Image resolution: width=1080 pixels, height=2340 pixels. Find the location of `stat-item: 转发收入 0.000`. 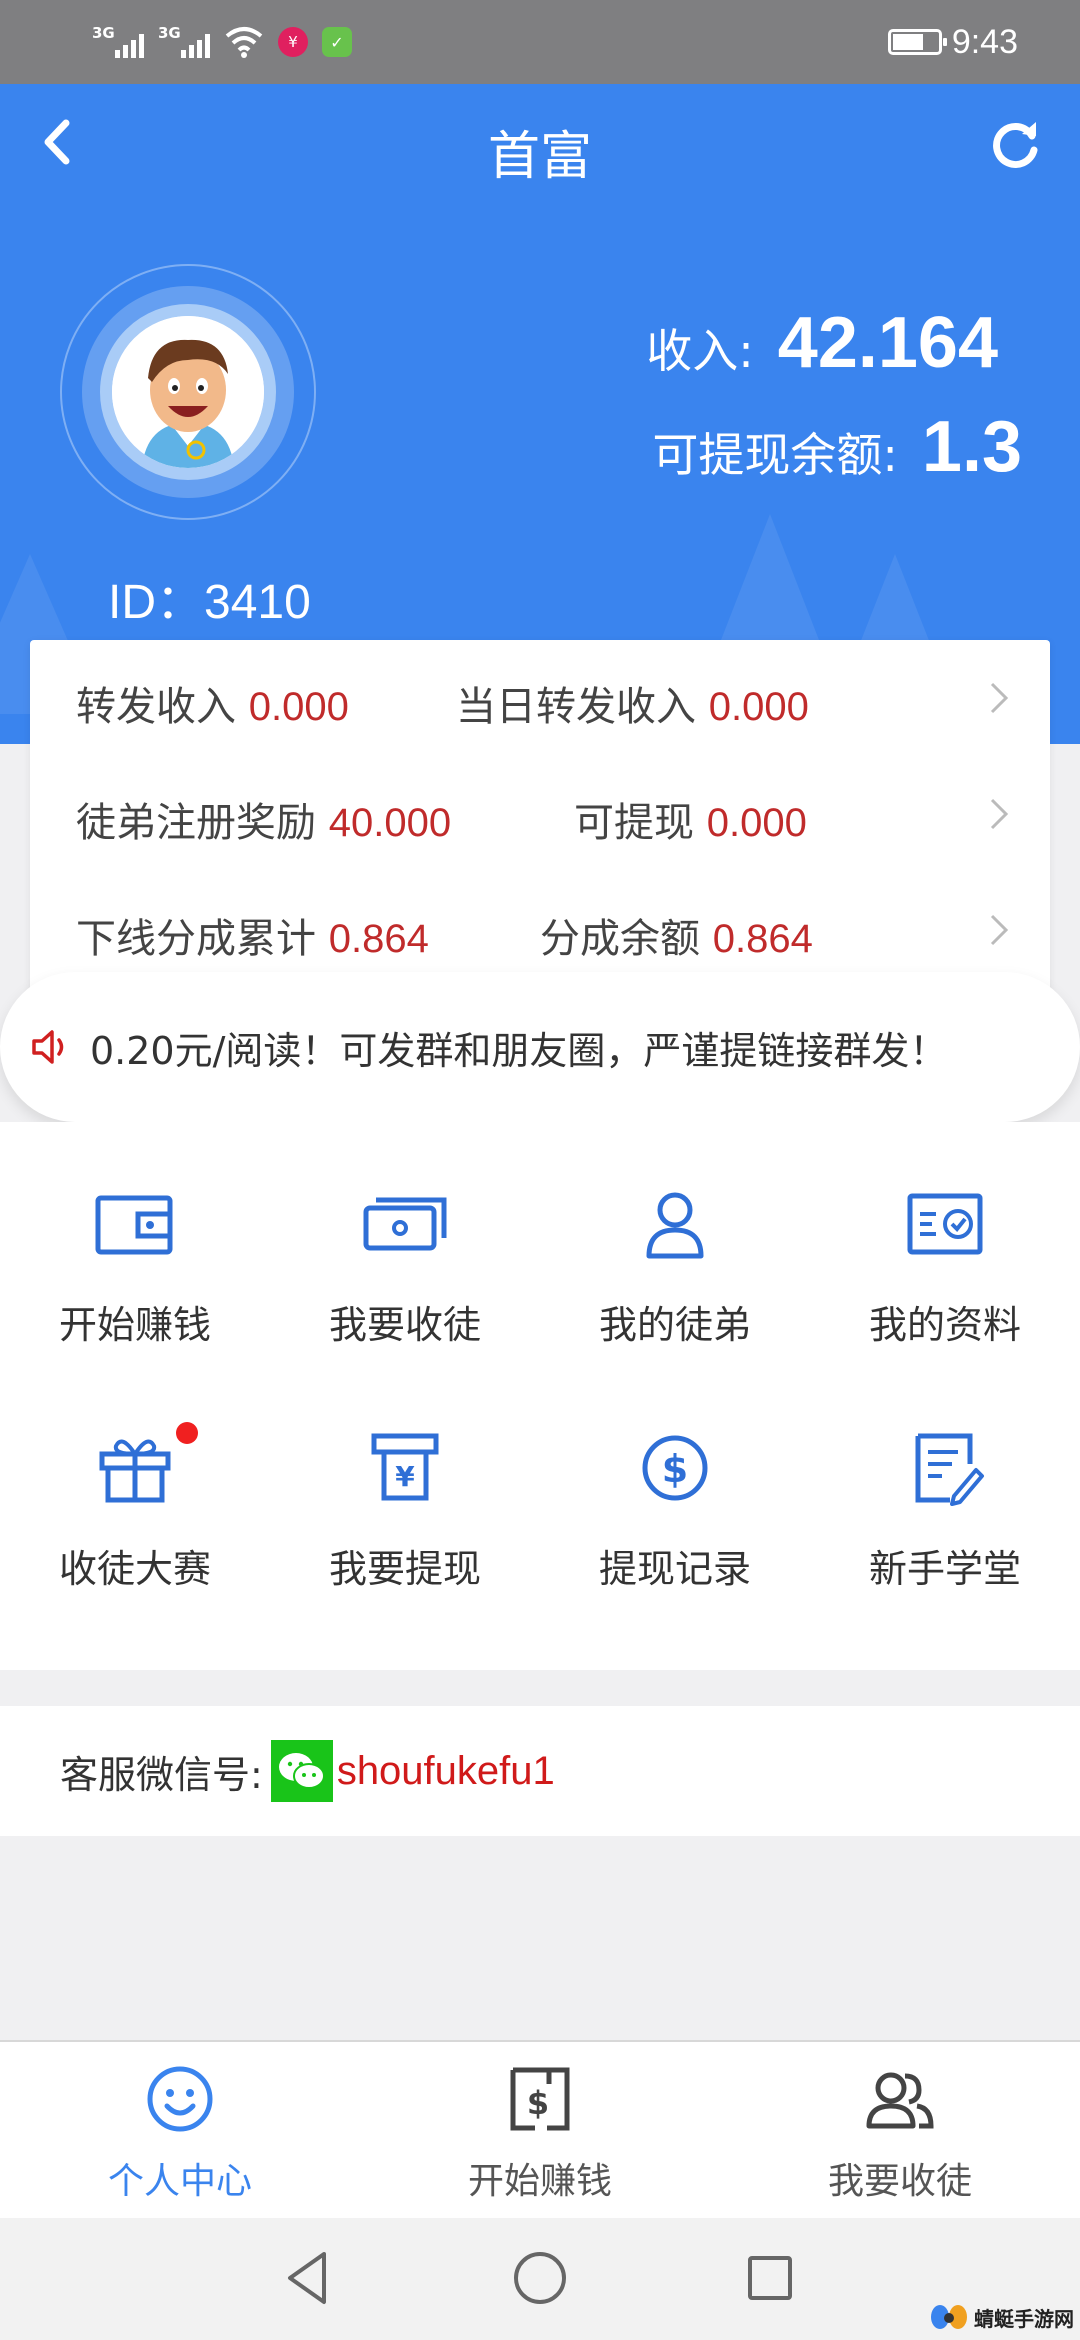

stat-item: 转发收入 0.000 is located at coordinates (212, 707).